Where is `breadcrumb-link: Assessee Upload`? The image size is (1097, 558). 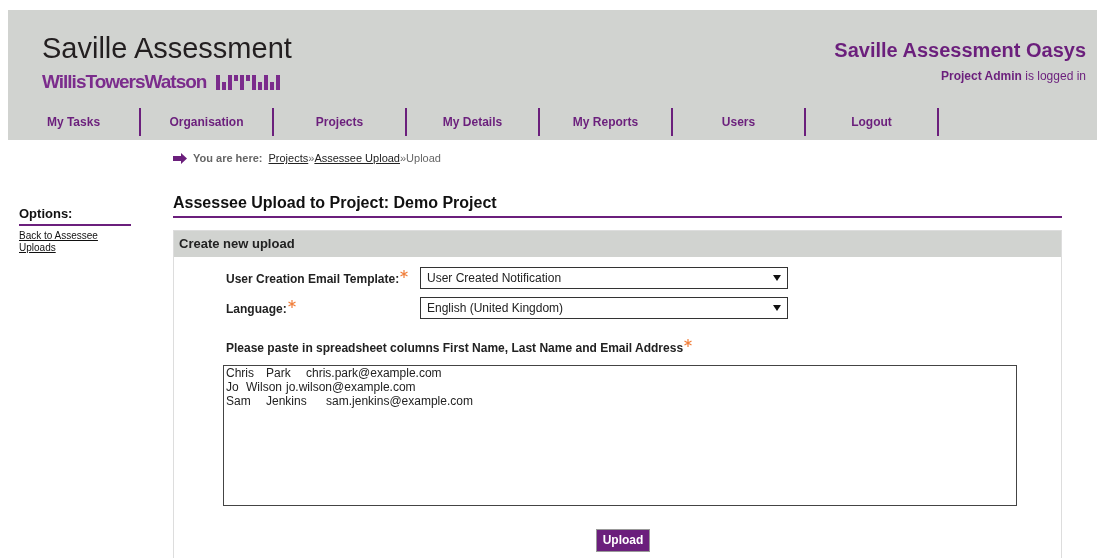
breadcrumb-link: Assessee Upload is located at coordinates (357, 158).